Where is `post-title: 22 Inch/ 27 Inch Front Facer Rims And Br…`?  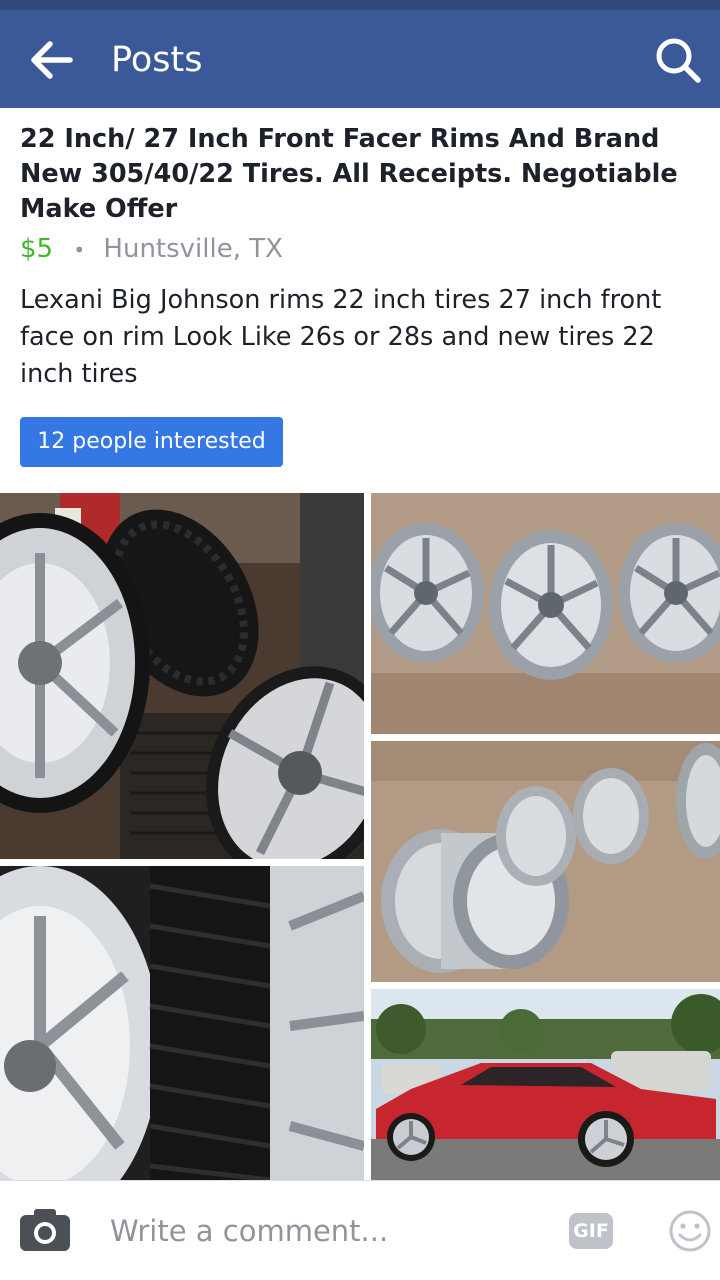 post-title: 22 Inch/ 27 Inch Front Facer Rims And Br… is located at coordinates (349, 174).